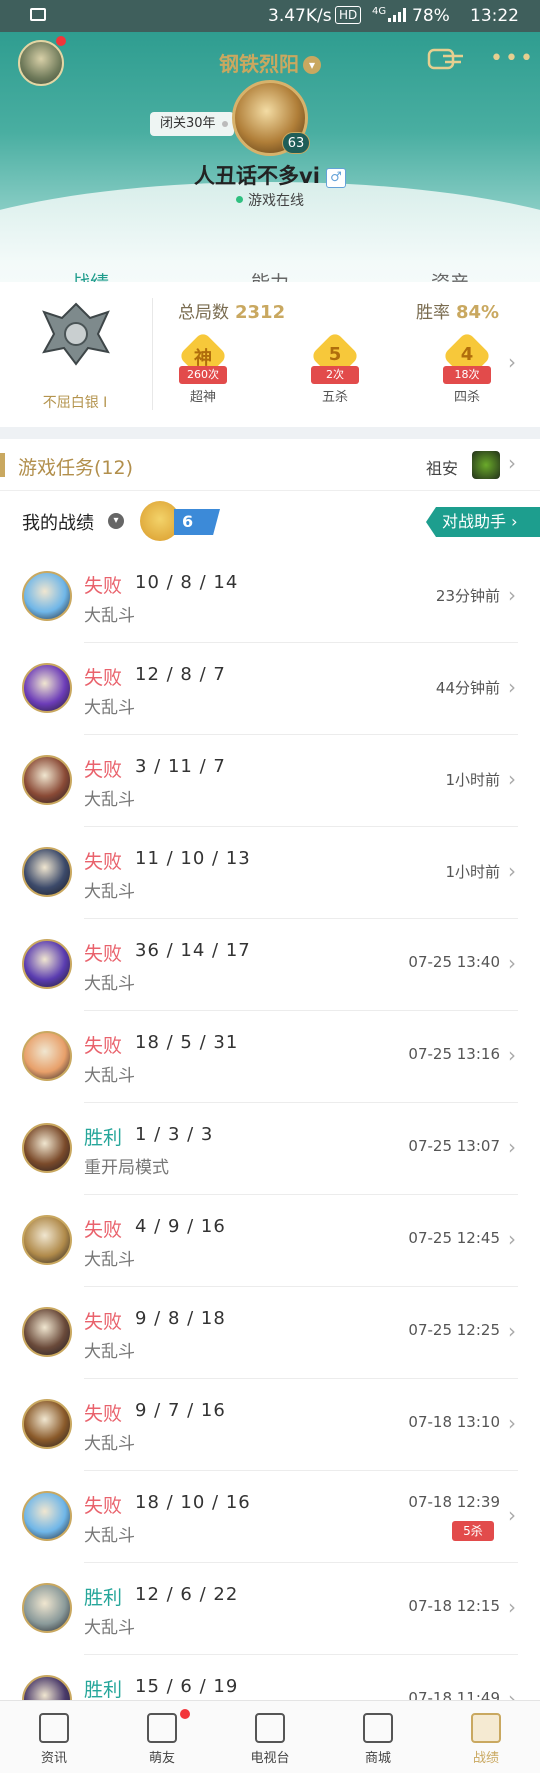 Image resolution: width=540 pixels, height=1774 pixels. Describe the element at coordinates (270, 465) in the screenshot. I see `game-tasks-row: 游戏任务(12) 祖安 ›` at that location.